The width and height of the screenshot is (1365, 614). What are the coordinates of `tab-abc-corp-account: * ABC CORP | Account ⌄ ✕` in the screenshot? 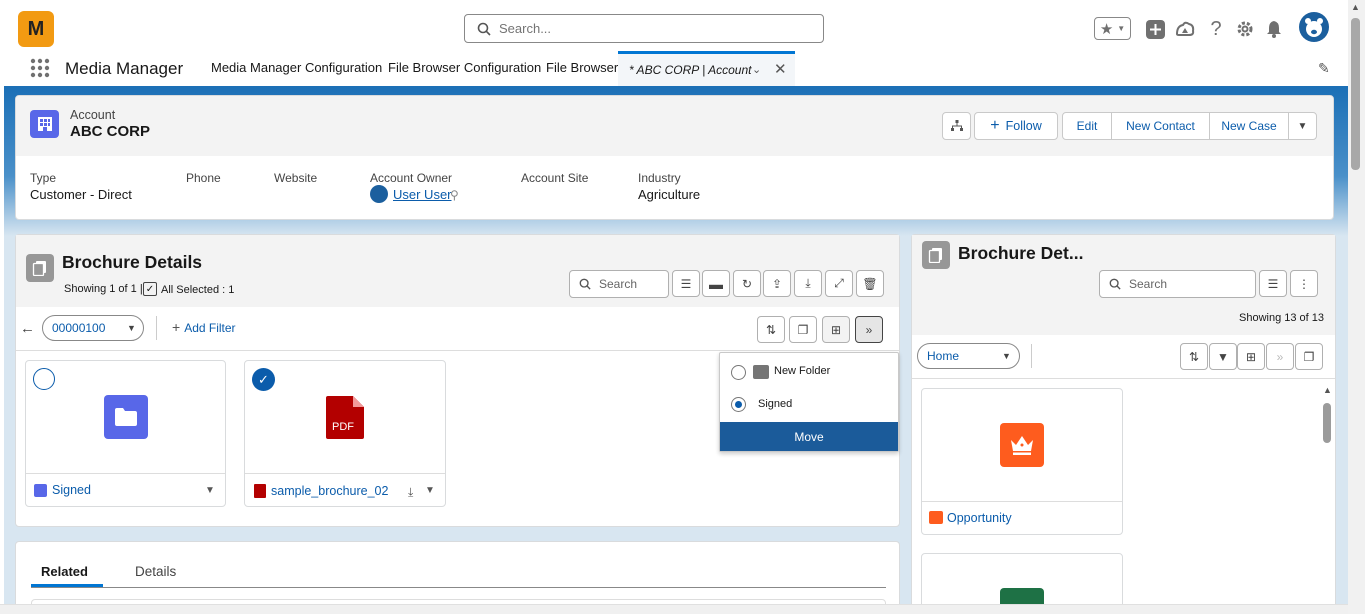 It's located at (706, 68).